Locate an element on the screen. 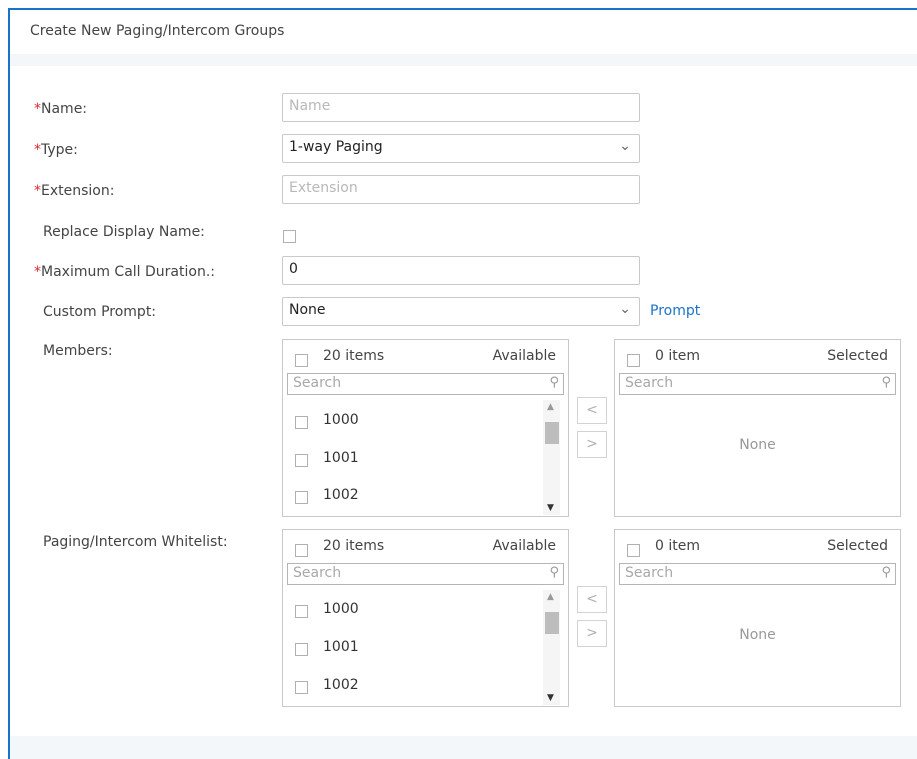 The image size is (917, 759). members-label: Members: is located at coordinates (78, 351).